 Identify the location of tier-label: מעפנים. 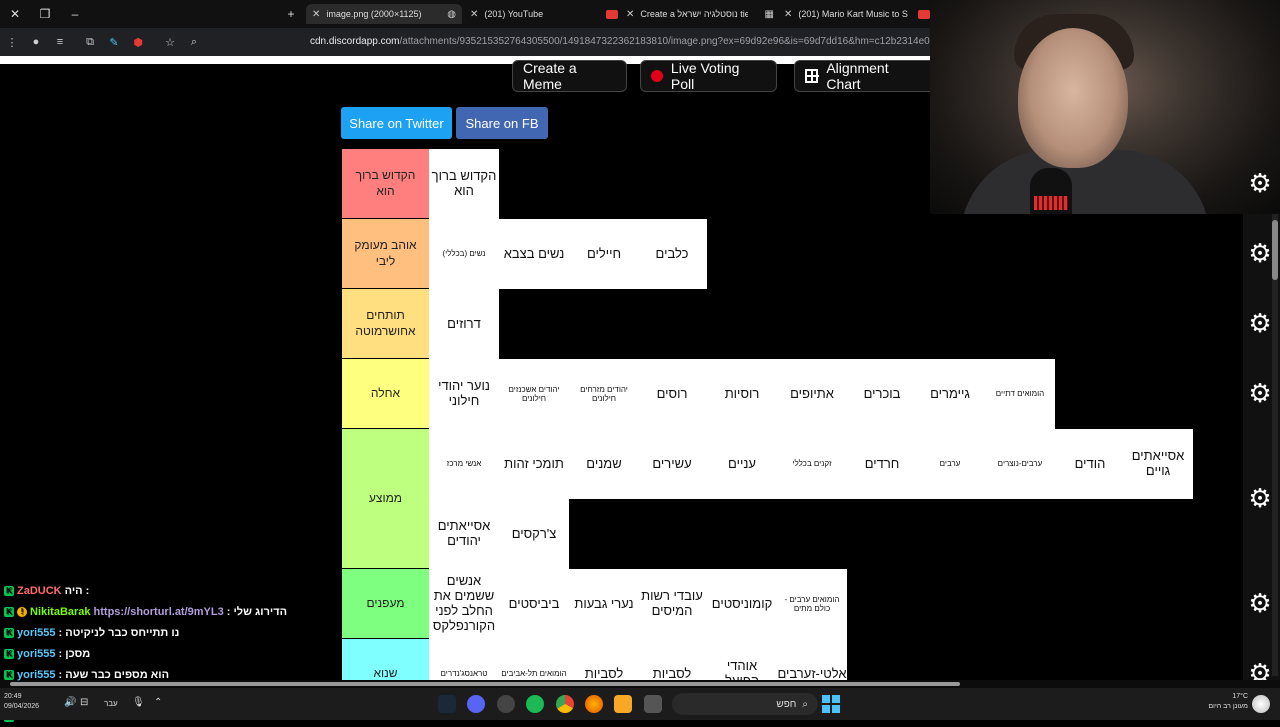
(385, 603).